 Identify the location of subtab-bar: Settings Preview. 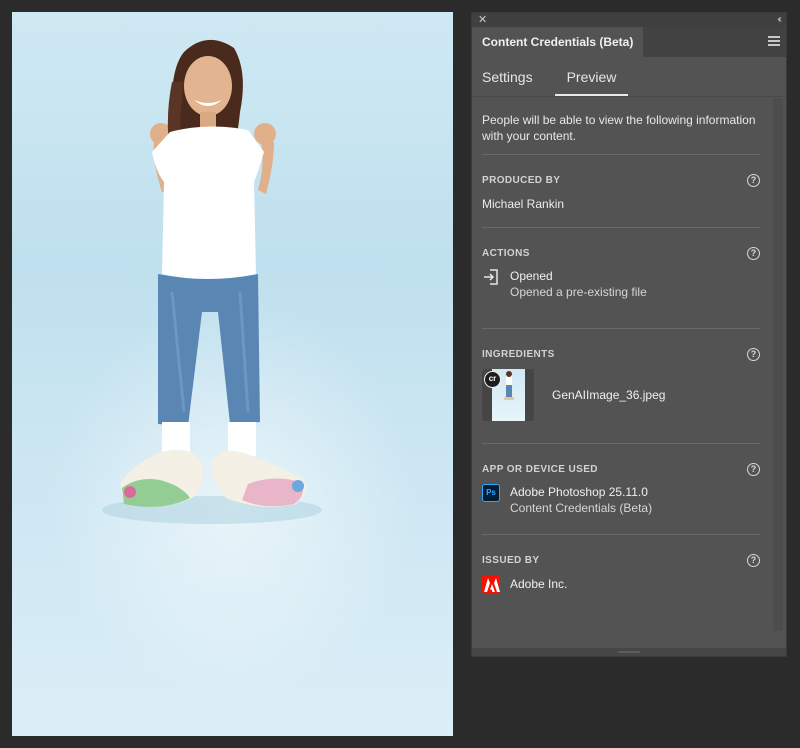
(629, 77).